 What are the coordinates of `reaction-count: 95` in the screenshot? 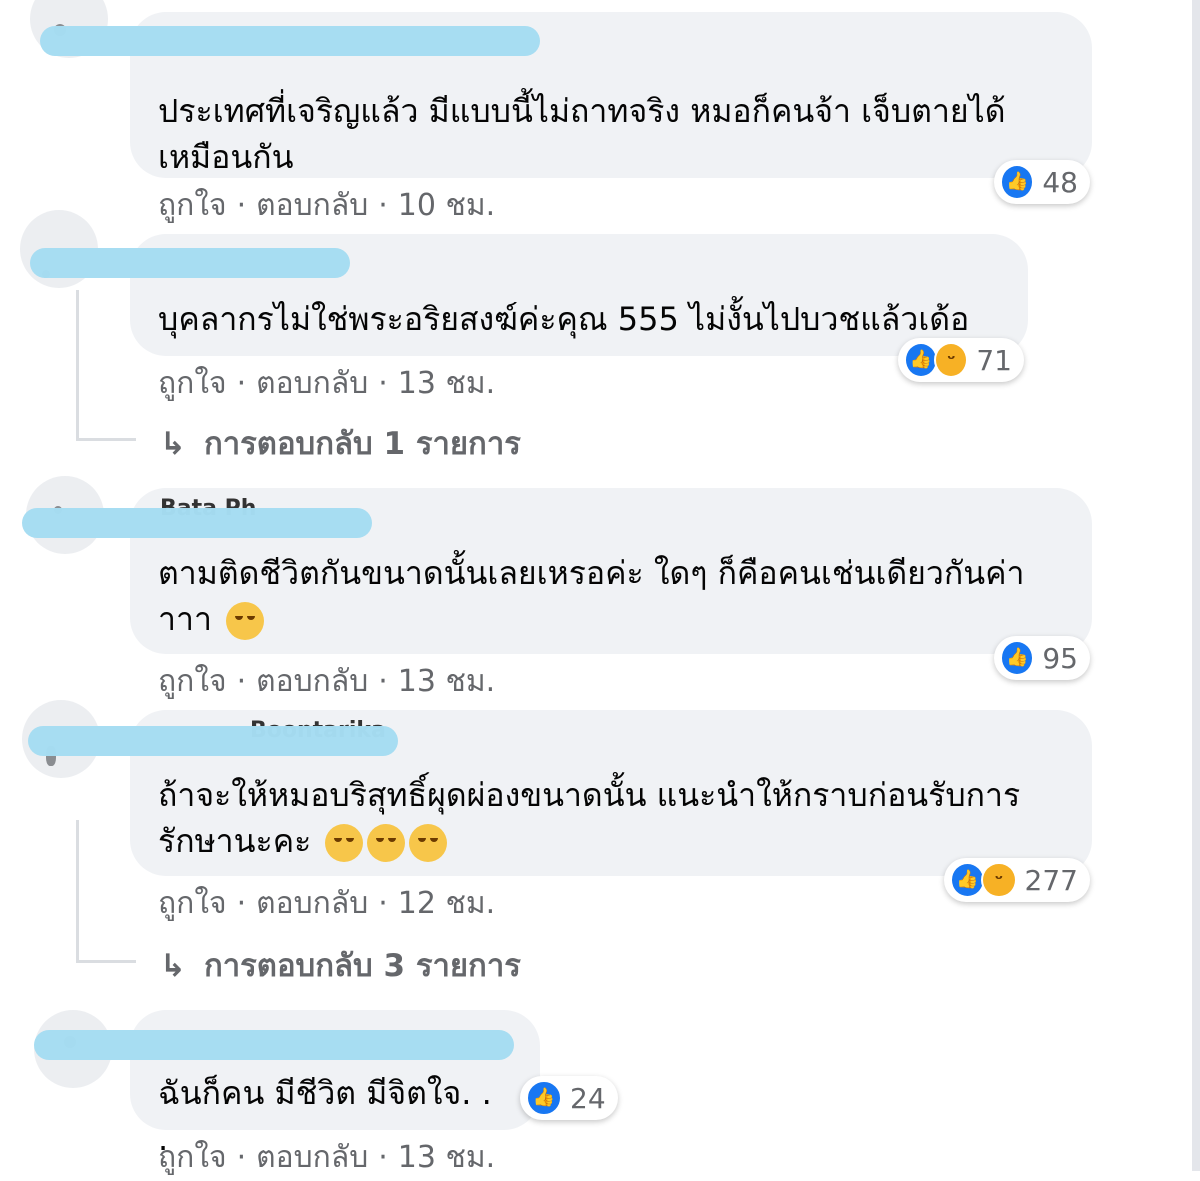 It's located at (1060, 658).